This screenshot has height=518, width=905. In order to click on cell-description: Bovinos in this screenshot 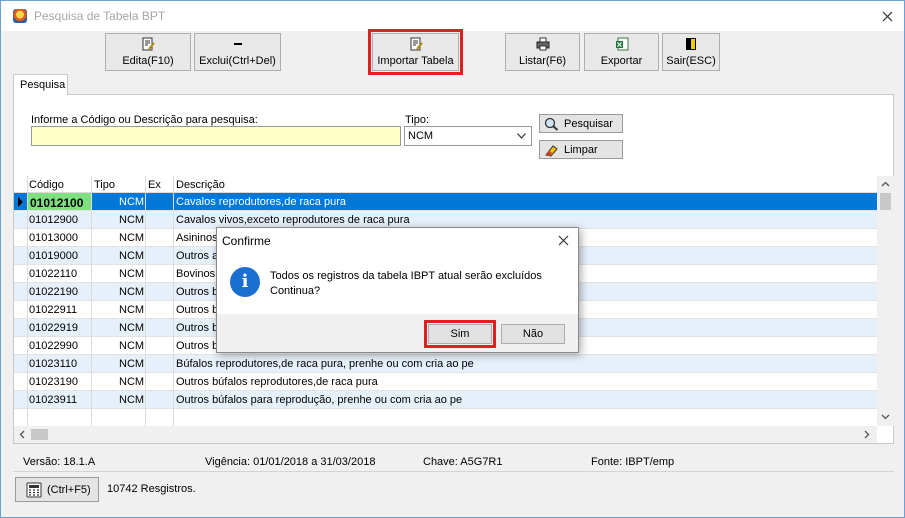, I will do `click(196, 274)`.